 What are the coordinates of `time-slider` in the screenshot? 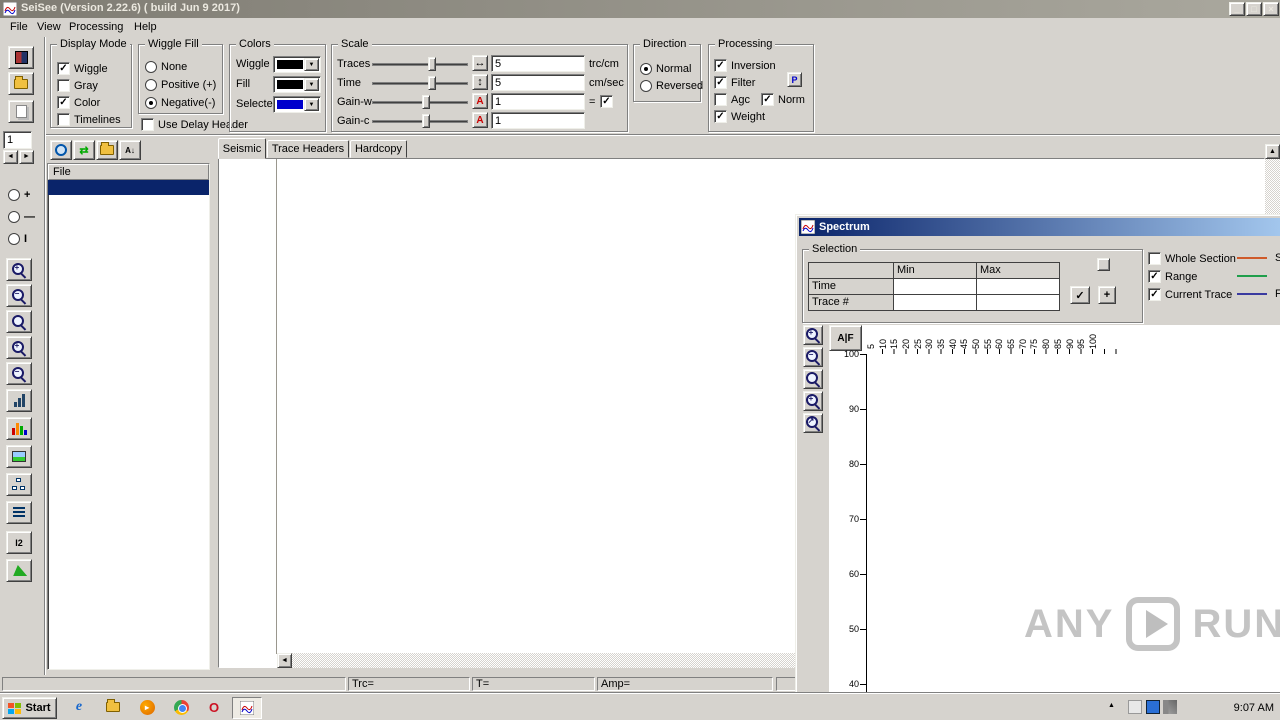 It's located at (420, 83).